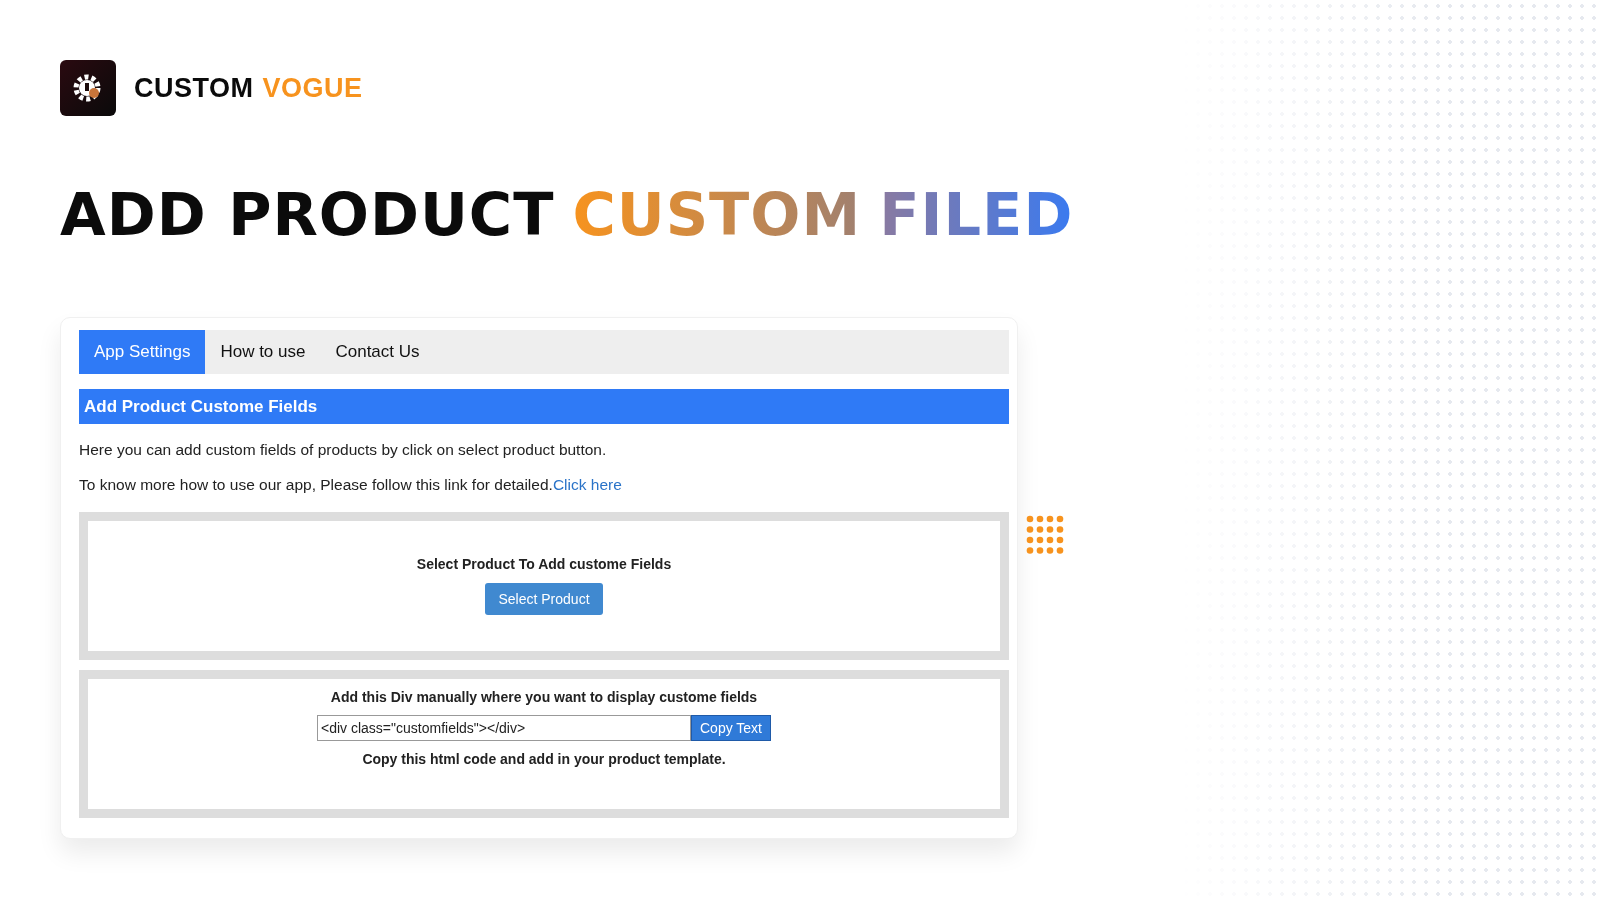 The height and width of the screenshot is (900, 1600). What do you see at coordinates (544, 759) in the screenshot?
I see `panel-note: Copy this html code and add in your product template.` at bounding box center [544, 759].